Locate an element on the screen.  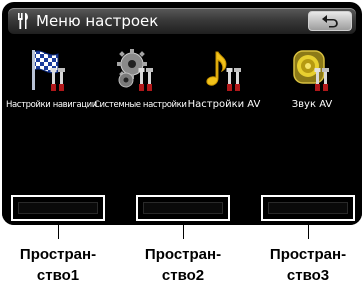
menu-item-av-settings: Настройки AV is located at coordinates (224, 85).